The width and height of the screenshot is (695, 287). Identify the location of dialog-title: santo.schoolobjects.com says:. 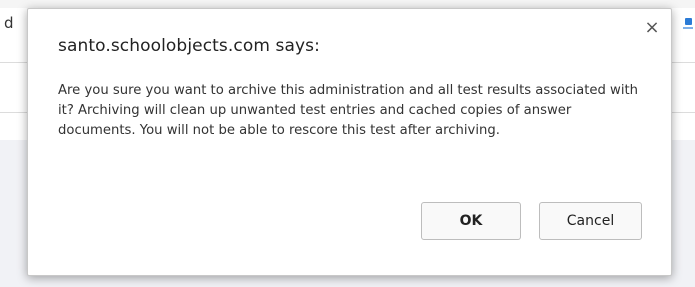
(189, 46).